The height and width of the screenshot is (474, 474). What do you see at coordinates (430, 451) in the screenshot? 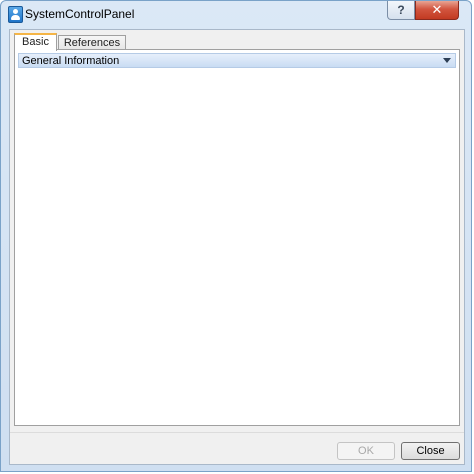
I see `close-button: Close` at bounding box center [430, 451].